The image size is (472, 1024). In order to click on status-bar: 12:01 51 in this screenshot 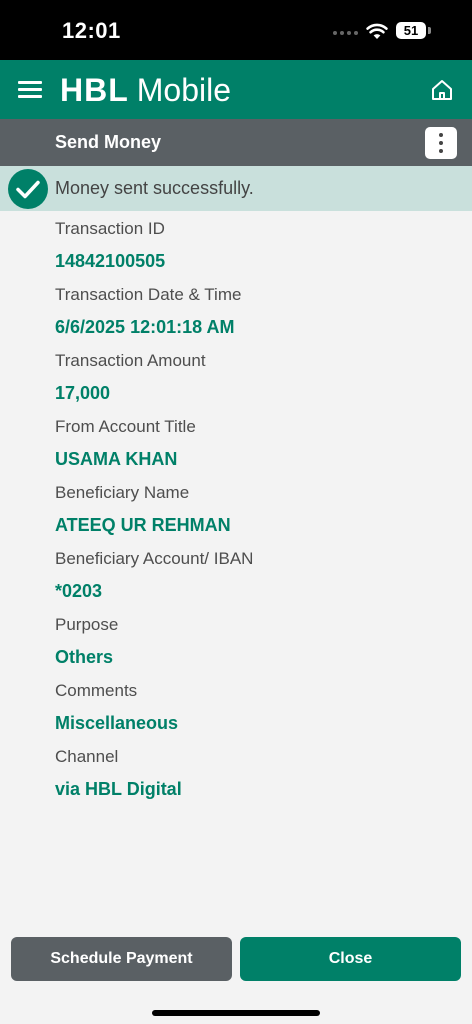, I will do `click(236, 30)`.